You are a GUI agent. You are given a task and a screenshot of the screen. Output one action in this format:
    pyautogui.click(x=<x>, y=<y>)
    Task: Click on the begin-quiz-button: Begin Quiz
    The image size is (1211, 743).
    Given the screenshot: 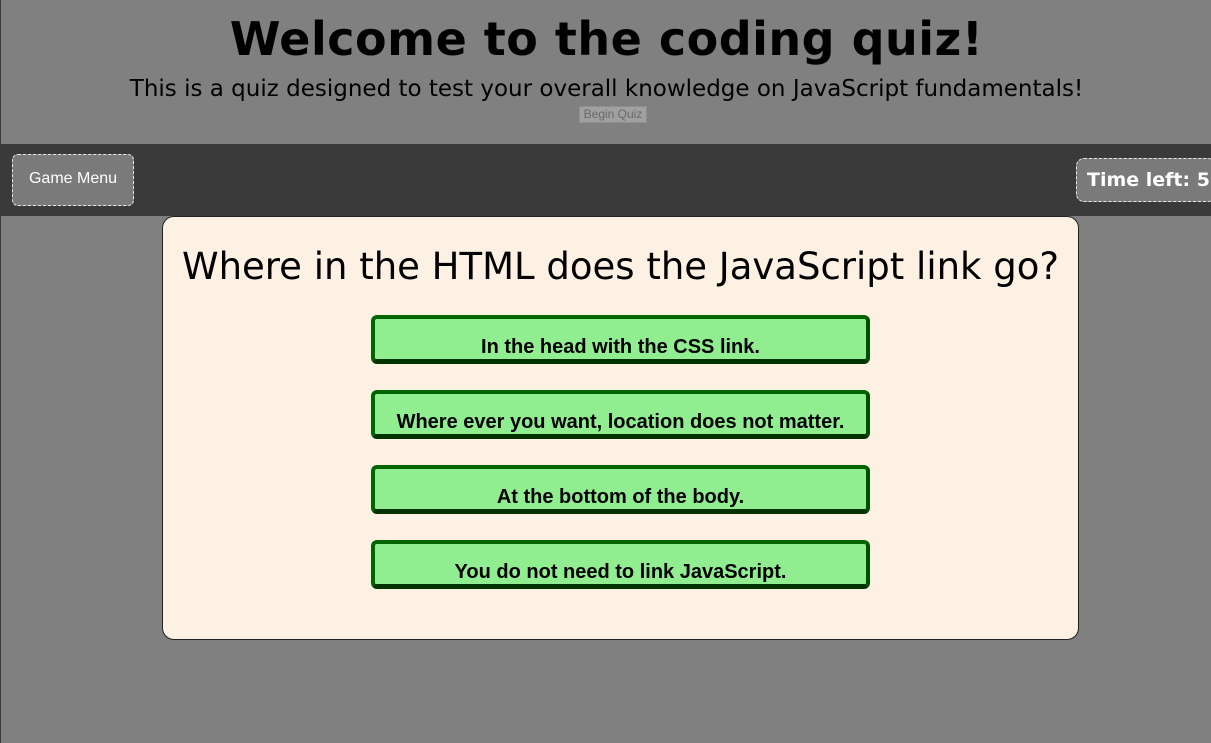 What is the action you would take?
    pyautogui.click(x=613, y=114)
    